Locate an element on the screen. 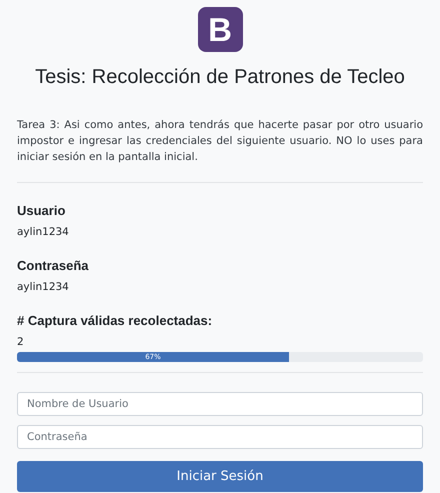  logo-icon: B is located at coordinates (220, 29).